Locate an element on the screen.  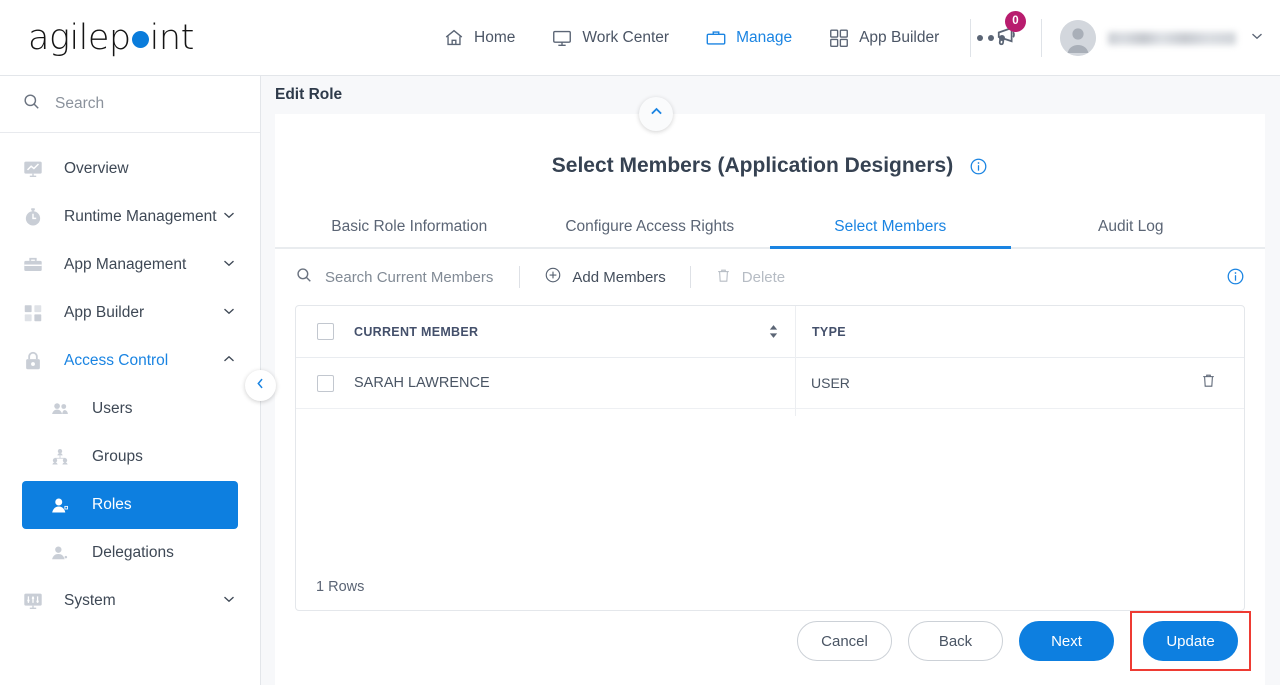
cell-current-member: SARAH LAWRENCE is located at coordinates (422, 383).